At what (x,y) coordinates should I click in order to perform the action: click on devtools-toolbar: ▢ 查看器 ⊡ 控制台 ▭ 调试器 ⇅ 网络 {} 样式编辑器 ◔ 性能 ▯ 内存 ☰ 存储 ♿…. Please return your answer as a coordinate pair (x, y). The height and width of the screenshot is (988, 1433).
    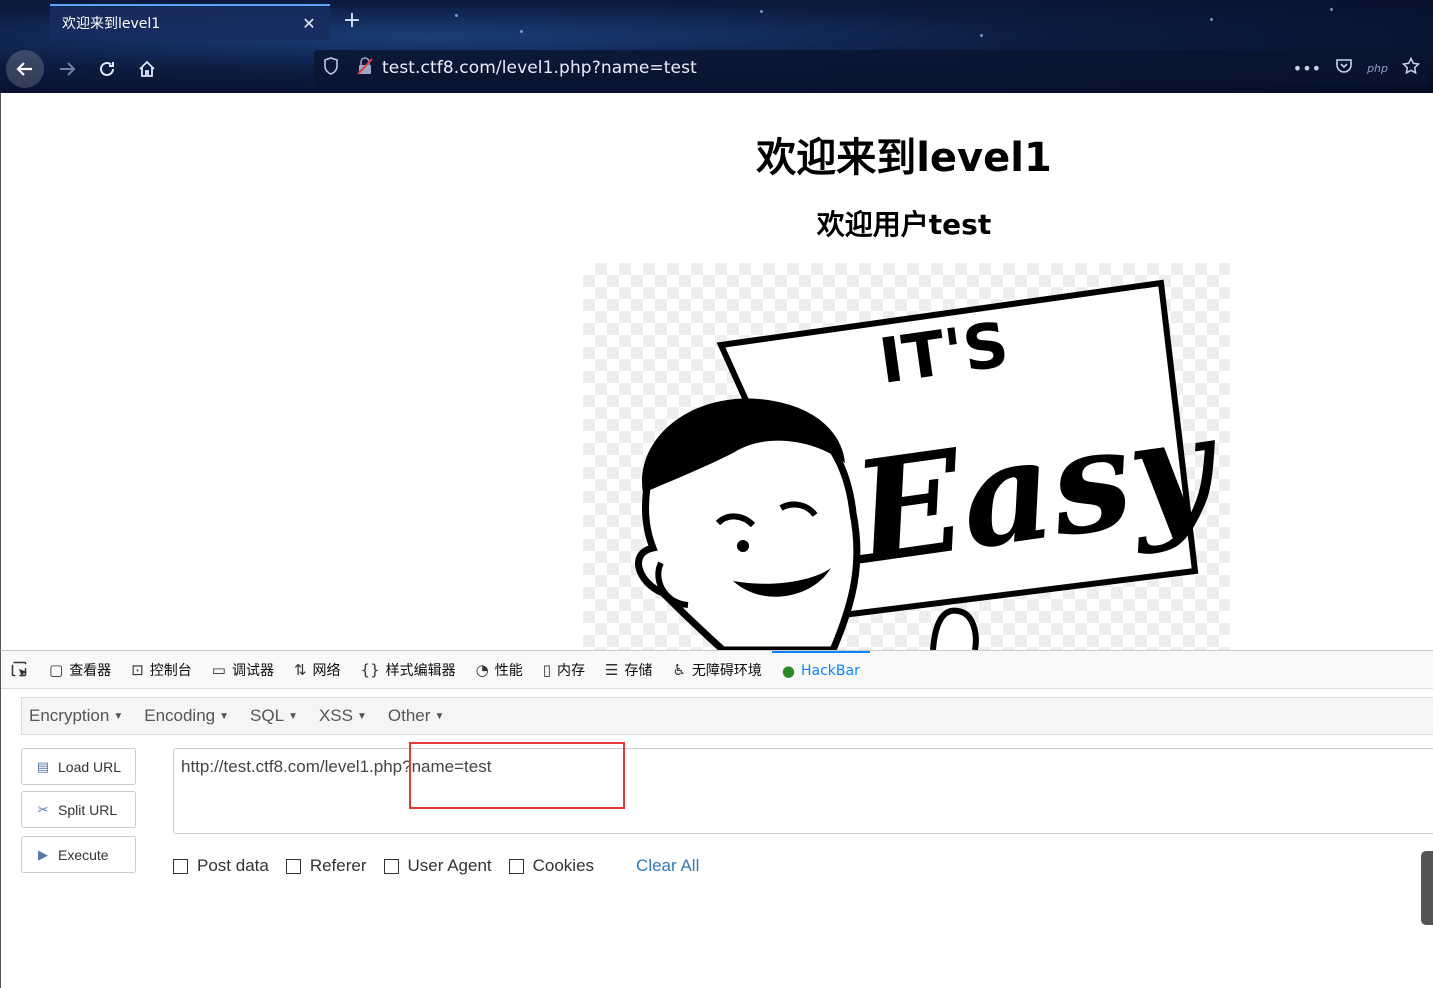
    Looking at the image, I should click on (717, 669).